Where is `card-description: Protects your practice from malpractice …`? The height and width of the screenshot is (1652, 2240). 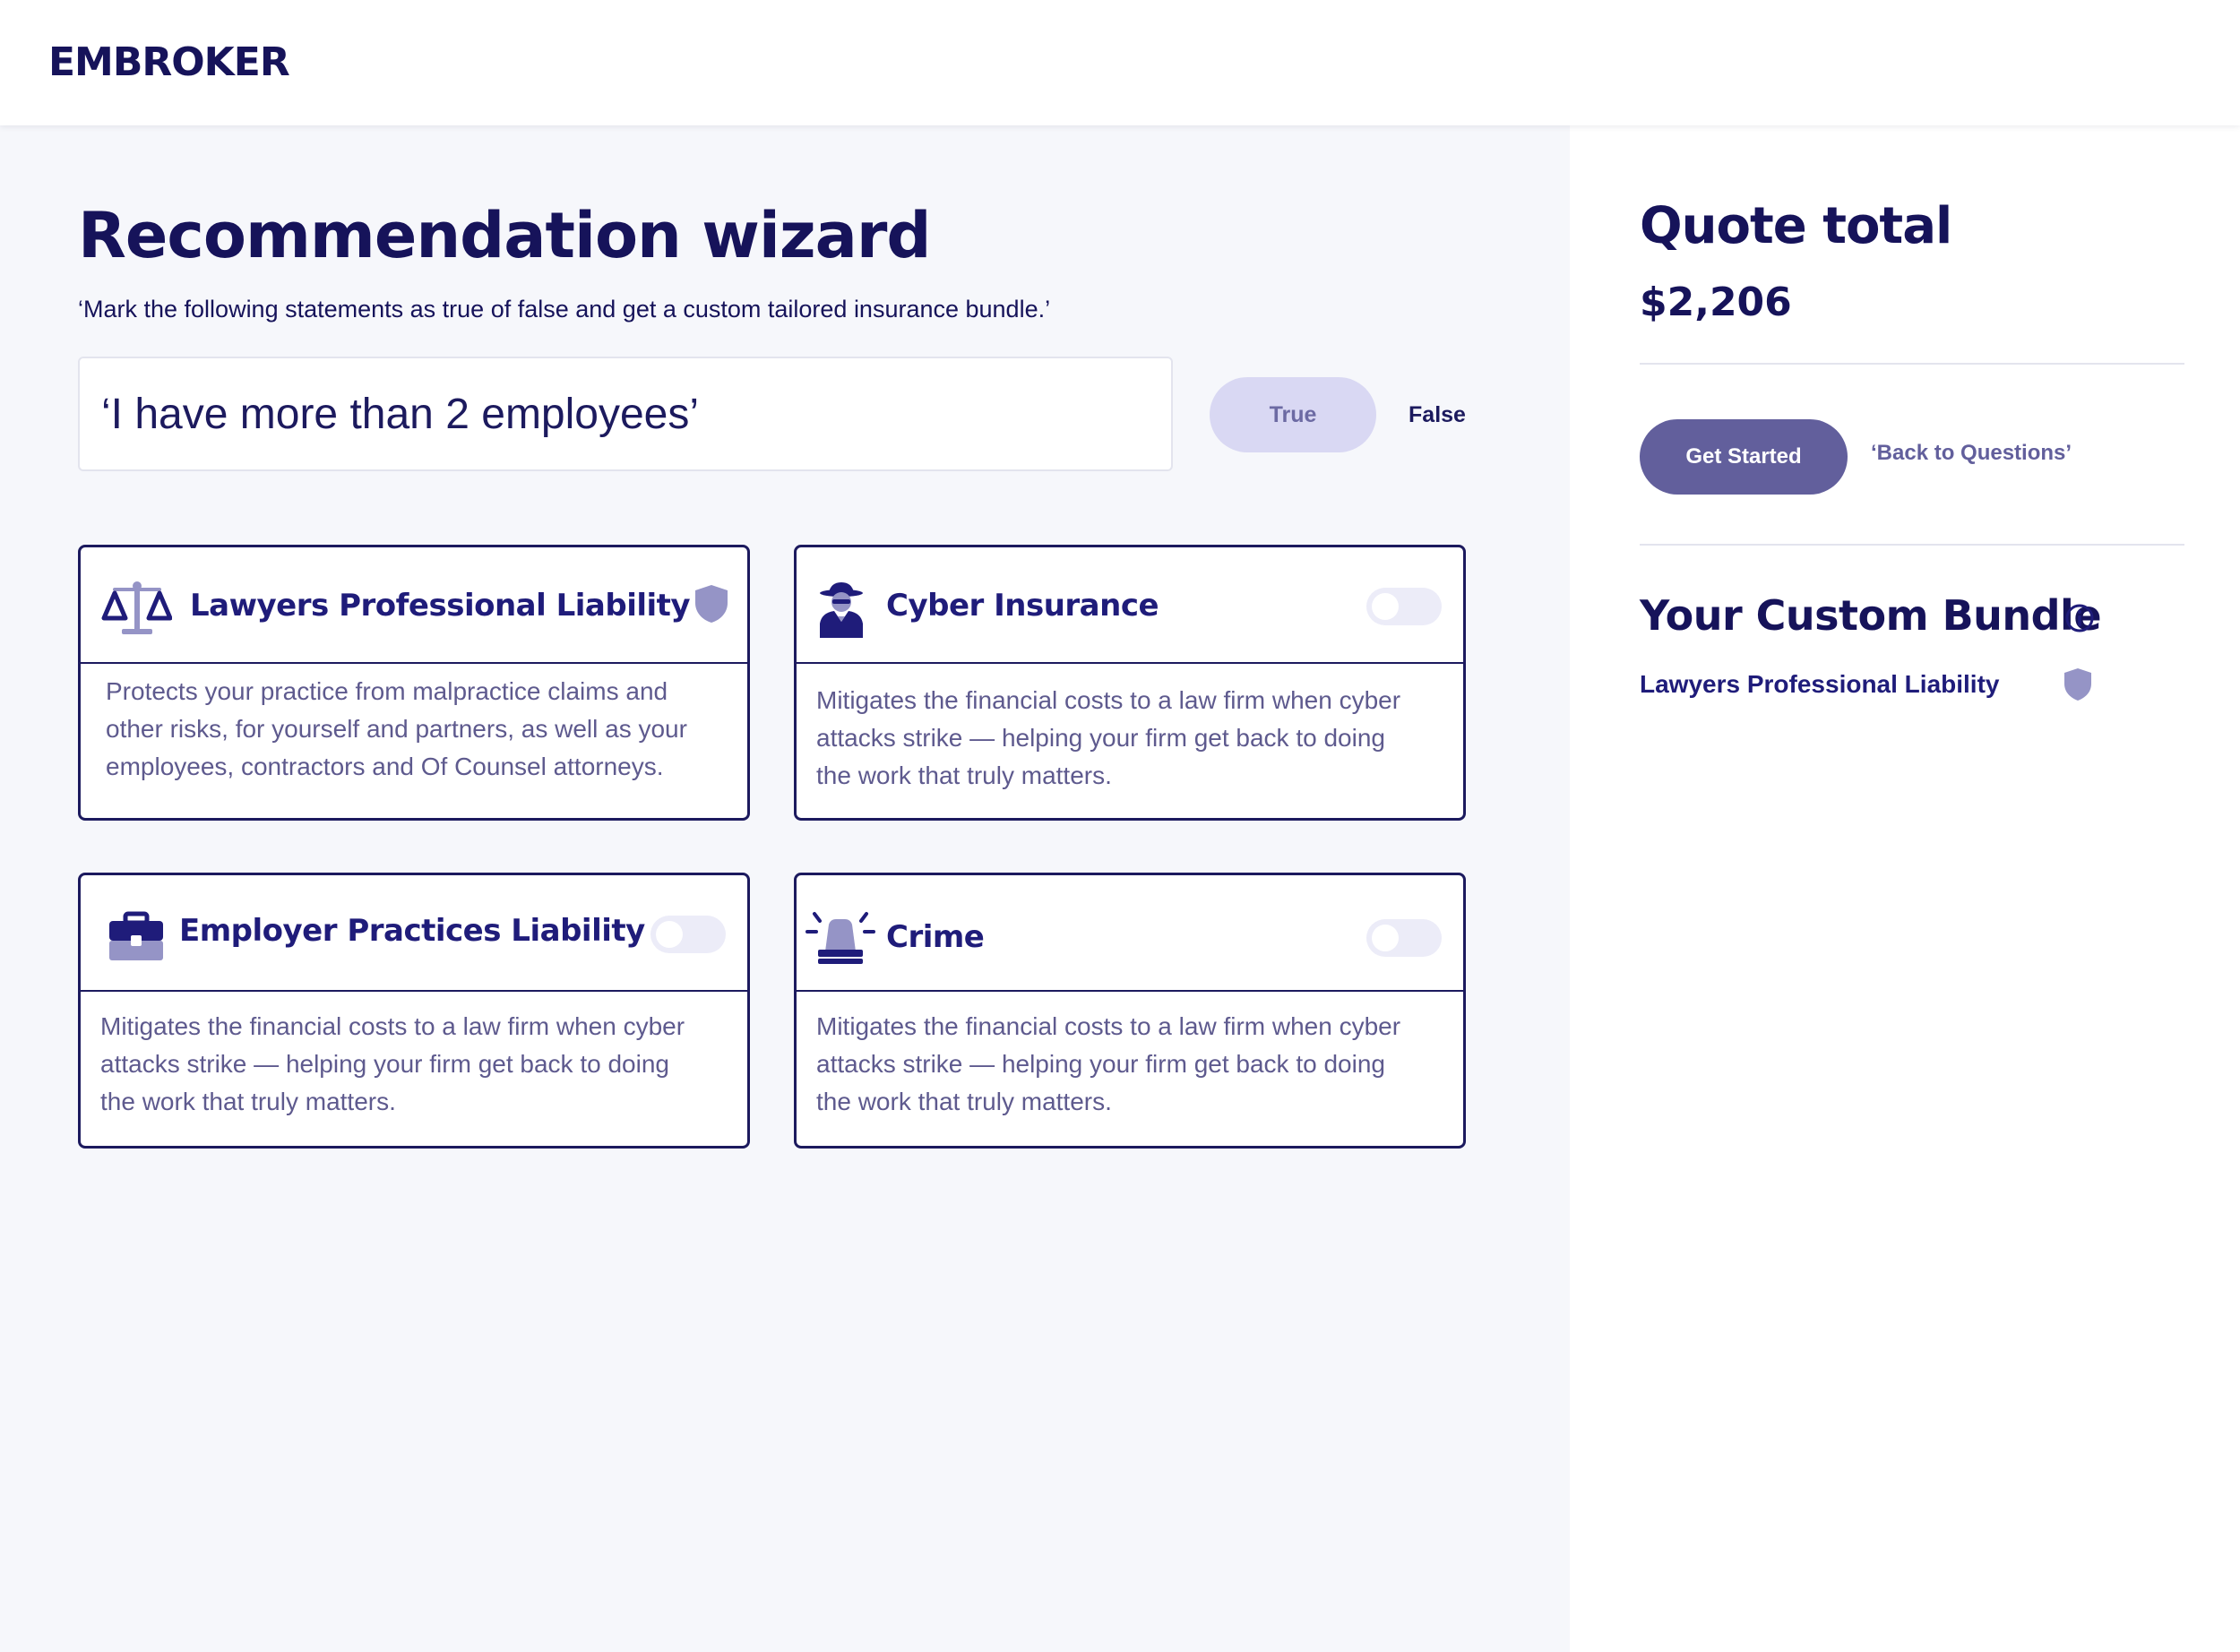
card-description: Protects your practice from malpractice … is located at coordinates (396, 728).